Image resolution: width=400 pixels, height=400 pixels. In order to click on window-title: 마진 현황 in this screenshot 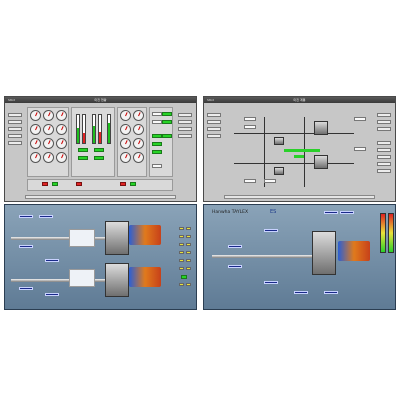, I will do `click(100, 100)`.